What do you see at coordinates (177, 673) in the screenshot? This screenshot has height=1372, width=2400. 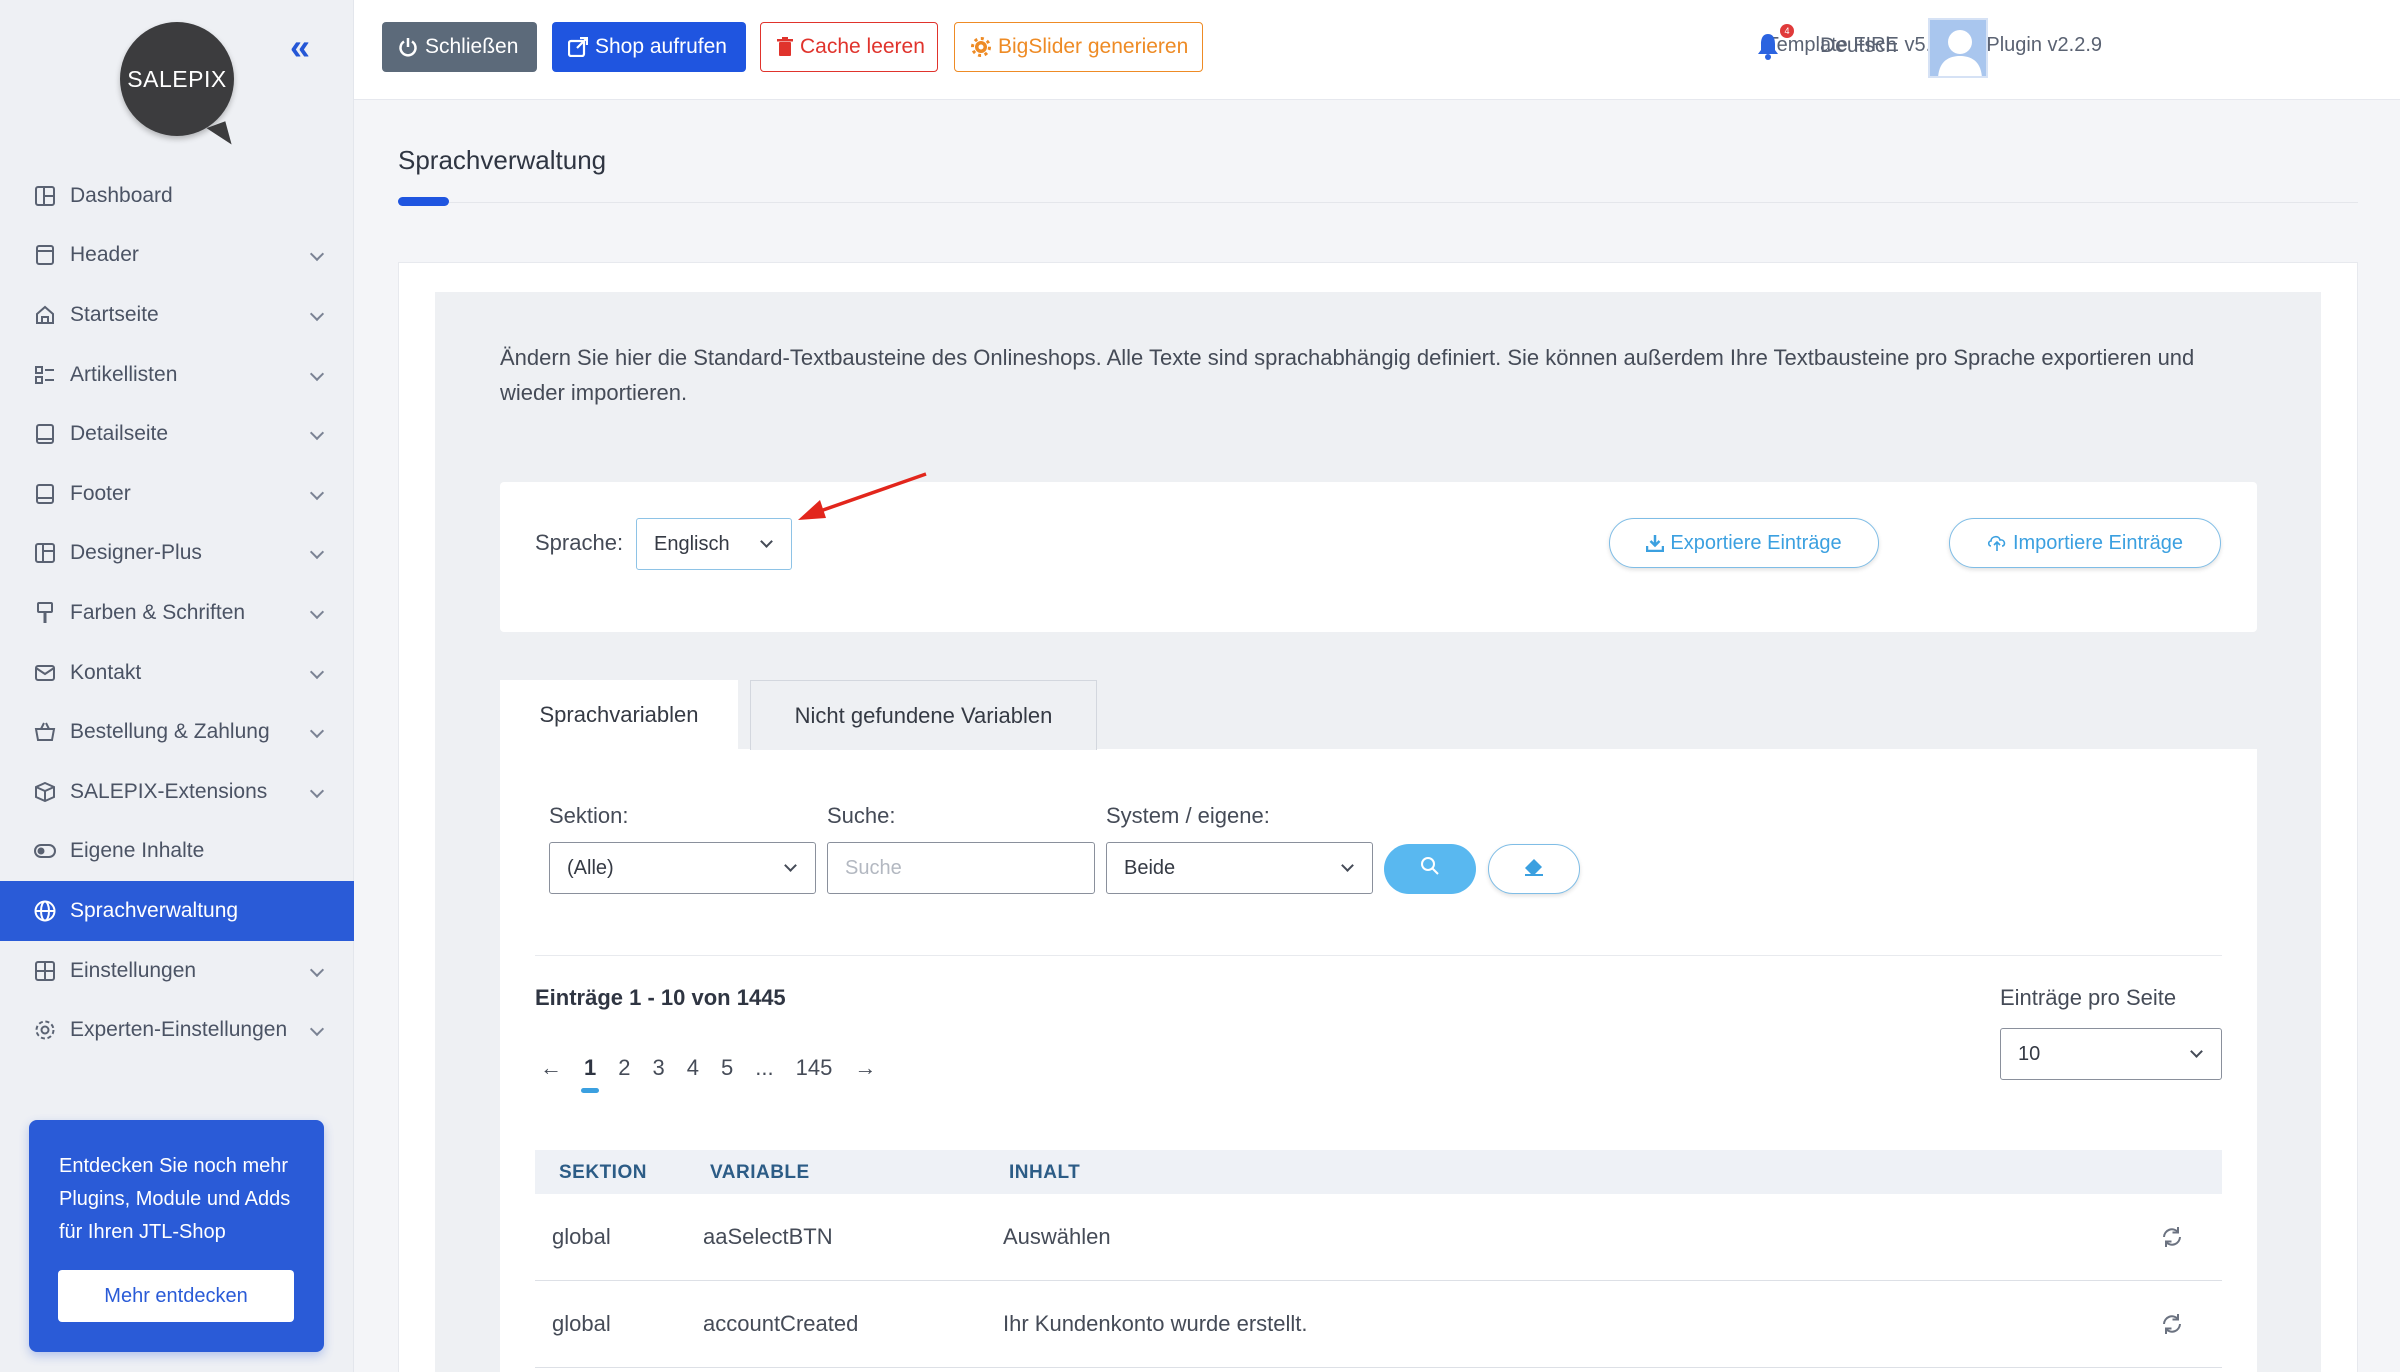 I see `sidebar-item-kontakt: Kontakt` at bounding box center [177, 673].